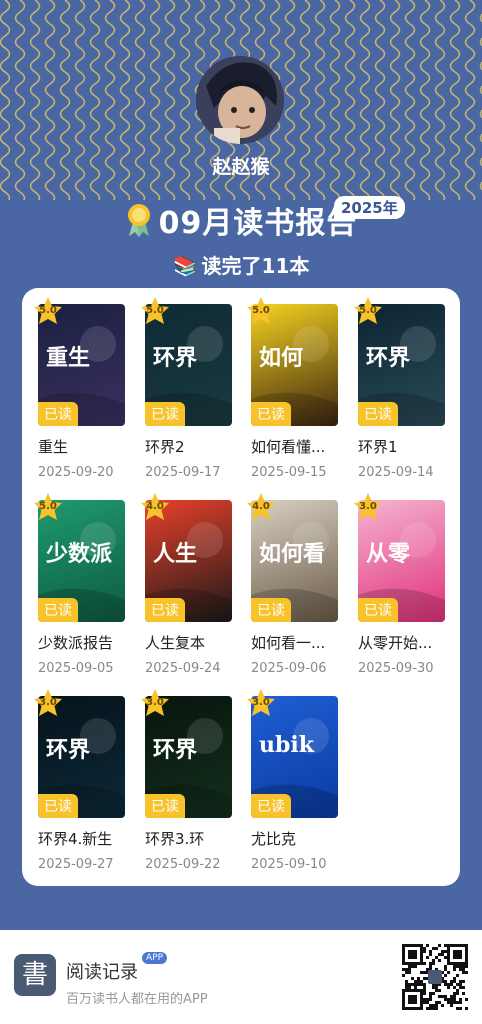 Image resolution: width=482 pixels, height=1024 pixels. Describe the element at coordinates (289, 864) in the screenshot. I see `book-date: 2025-09-10` at that location.